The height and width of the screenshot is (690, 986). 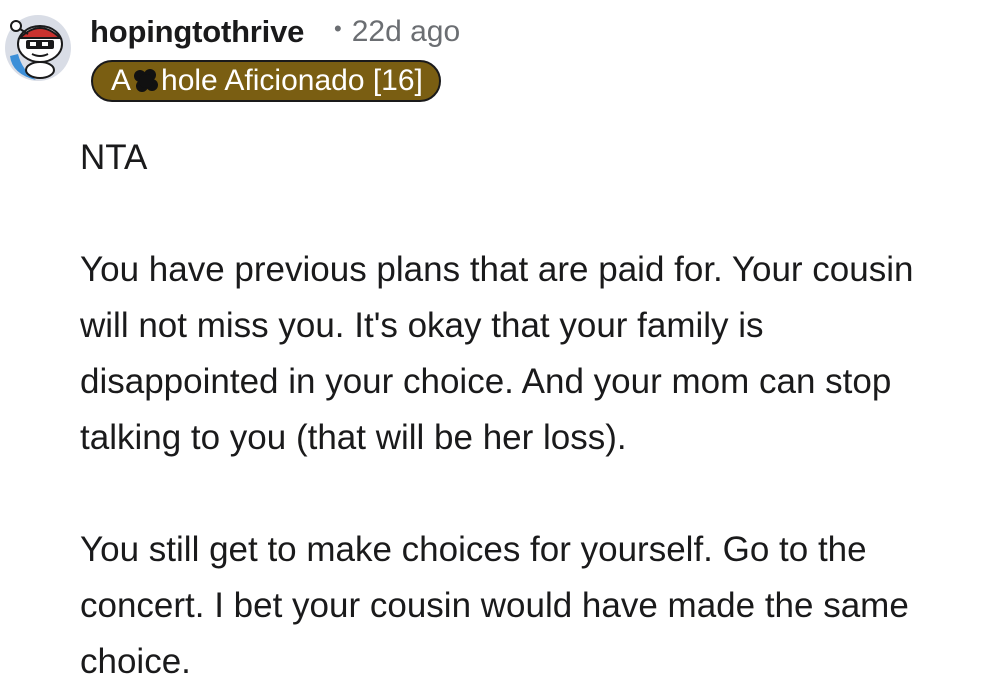 What do you see at coordinates (292, 80) in the screenshot?
I see `flair-suffix: hole Aficionado [16]` at bounding box center [292, 80].